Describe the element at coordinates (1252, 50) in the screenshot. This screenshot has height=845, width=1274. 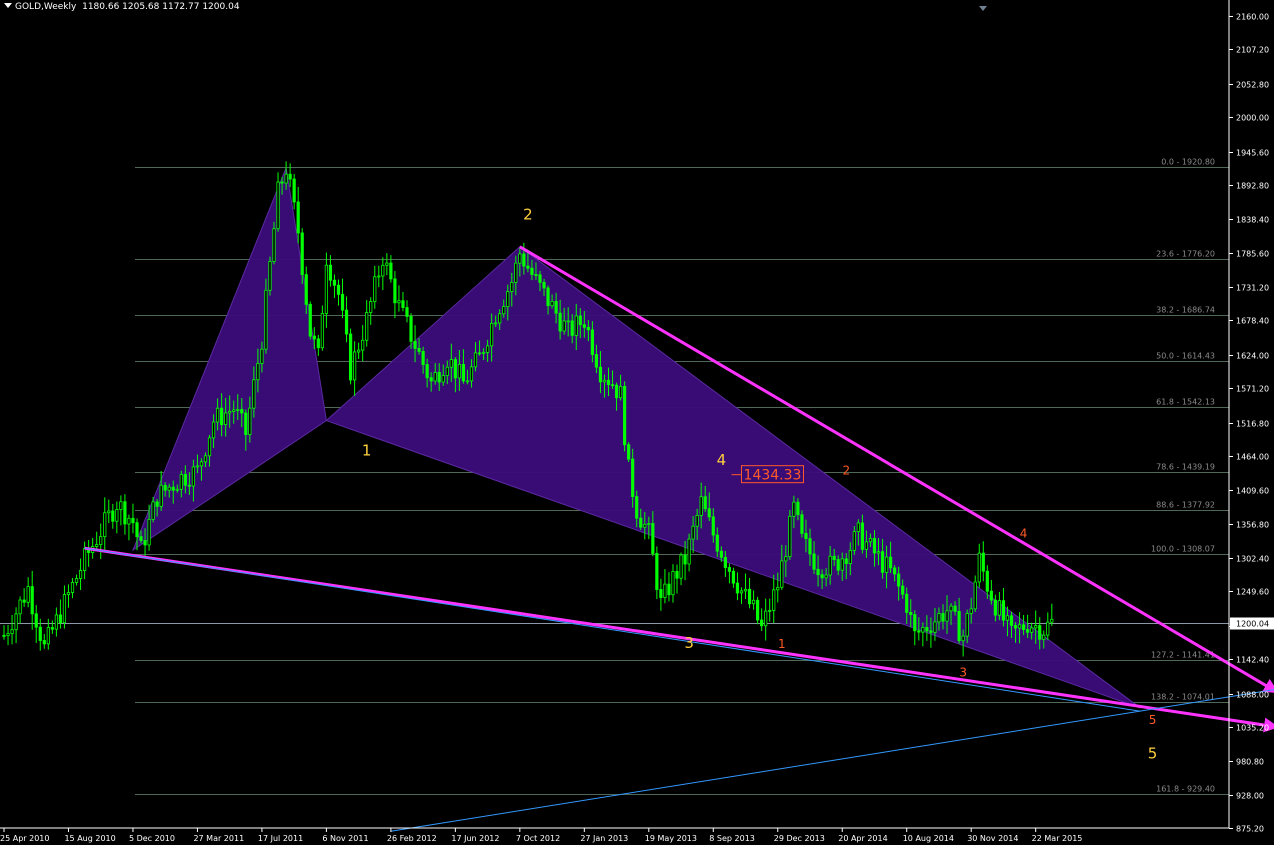
I see `y-tick-label: 2107.20` at that location.